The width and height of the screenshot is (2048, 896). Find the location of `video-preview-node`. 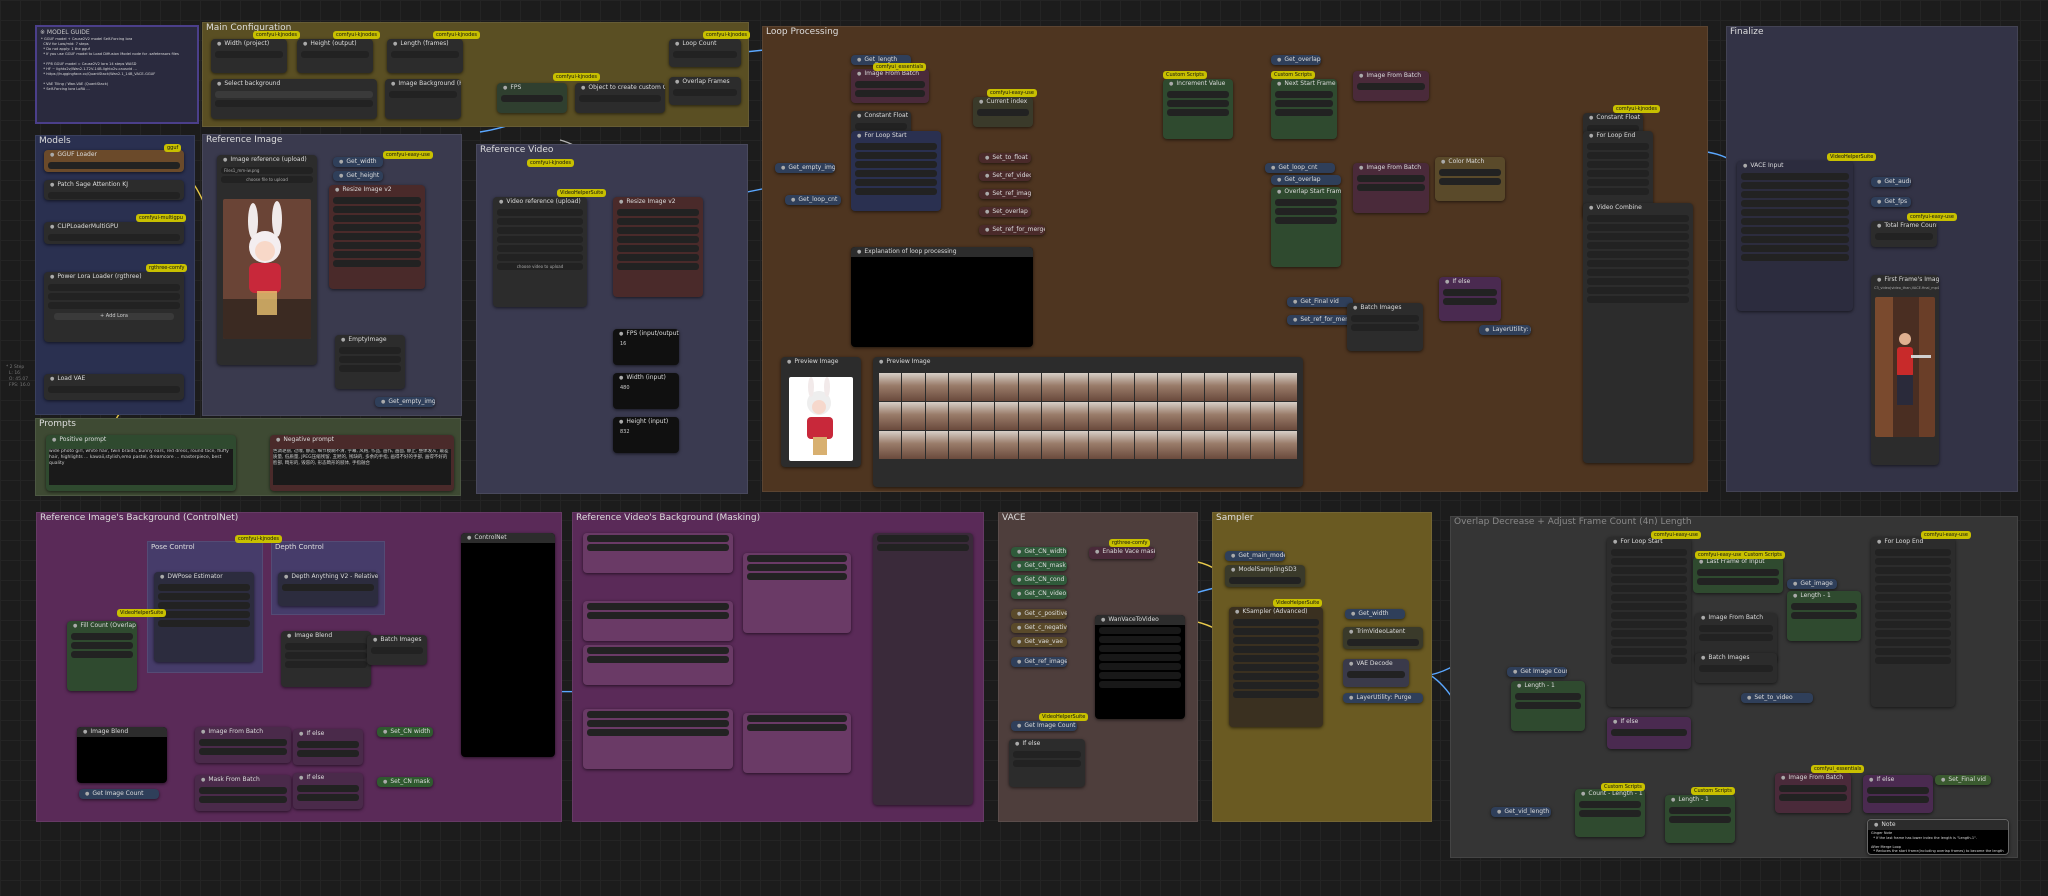

video-preview-node is located at coordinates (923, 669).